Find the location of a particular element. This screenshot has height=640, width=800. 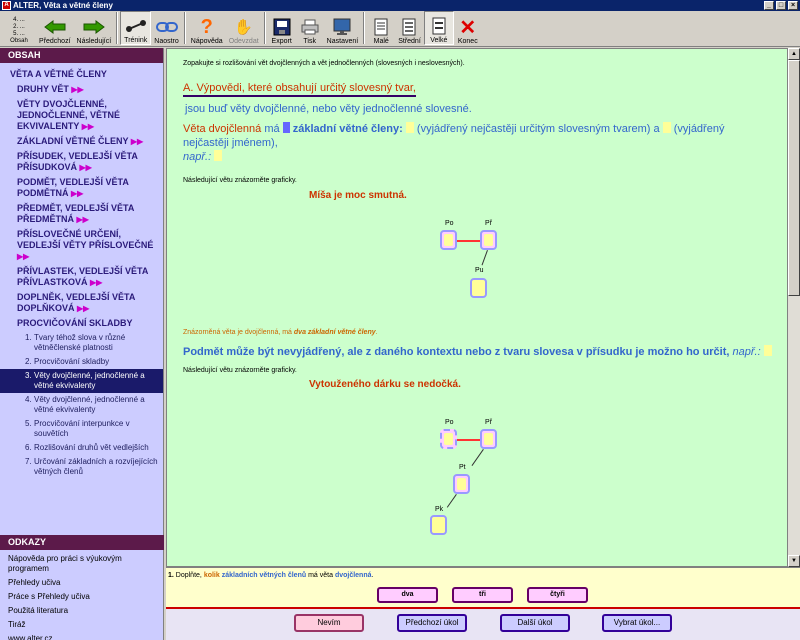

obsah-button: 4. ... 2. ... 5. ... Obsah is located at coordinates (19, 28).